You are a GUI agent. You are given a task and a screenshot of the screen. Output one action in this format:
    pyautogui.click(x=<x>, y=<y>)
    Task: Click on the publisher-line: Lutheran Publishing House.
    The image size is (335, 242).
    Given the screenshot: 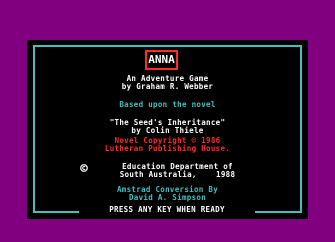 What is the action you would take?
    pyautogui.click(x=167, y=148)
    